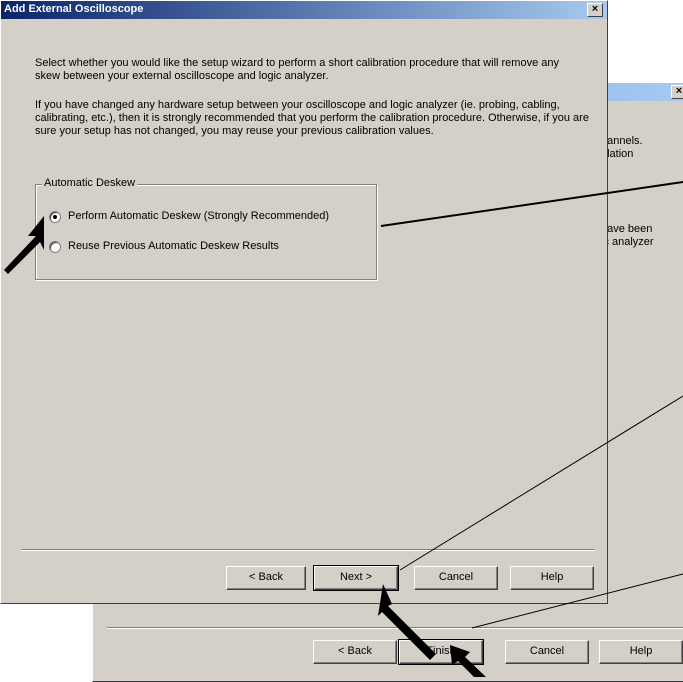  What do you see at coordinates (407, 622) in the screenshot?
I see `arrow-pointer-icon-next` at bounding box center [407, 622].